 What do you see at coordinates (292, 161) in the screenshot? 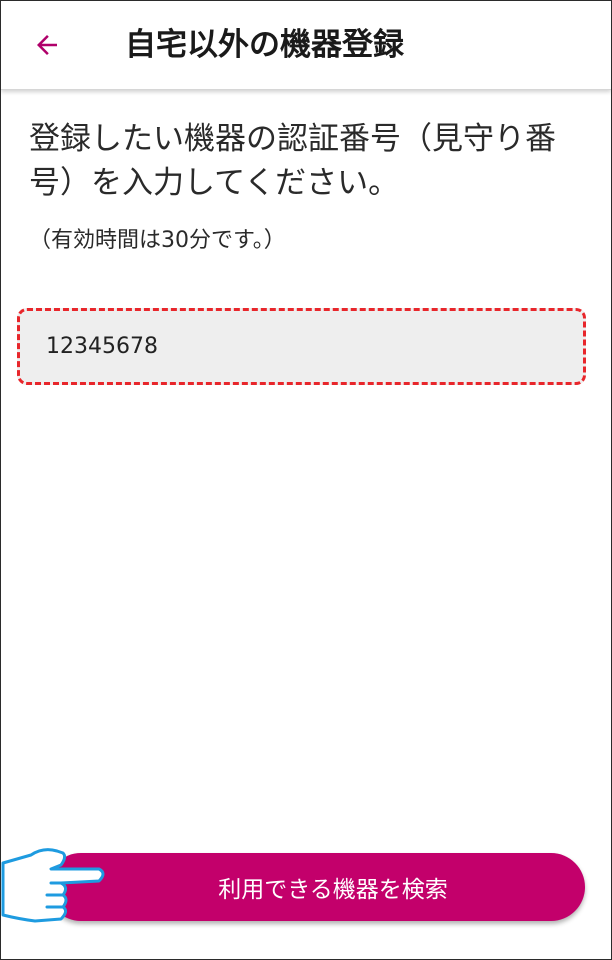
I see `instruction-text: 登録したい機器の認証番号（見守り番号）を入力してください。` at bounding box center [292, 161].